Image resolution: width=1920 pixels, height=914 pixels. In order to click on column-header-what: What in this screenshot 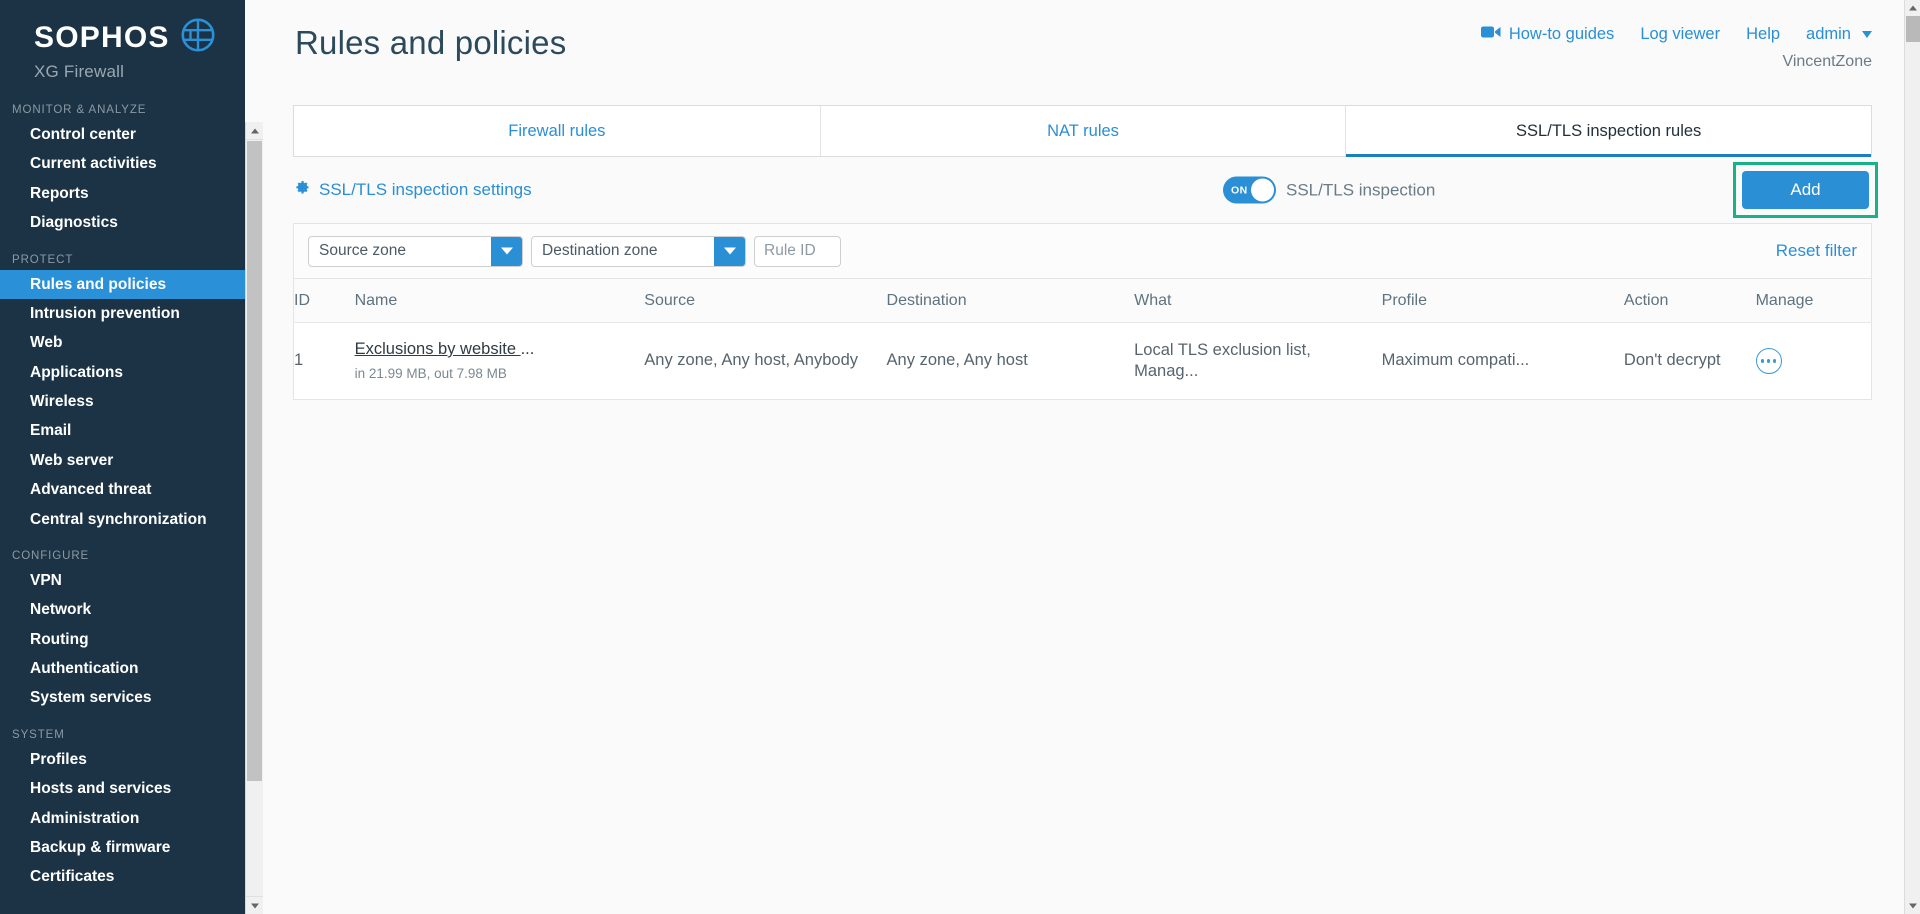, I will do `click(1258, 300)`.